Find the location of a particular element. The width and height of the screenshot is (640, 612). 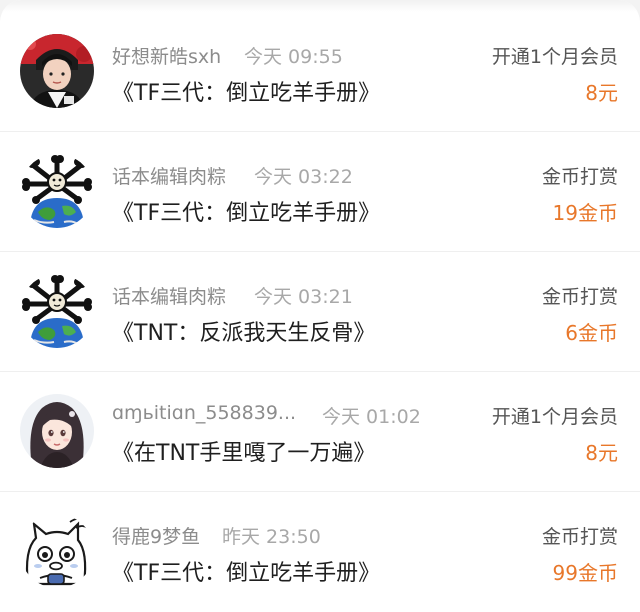

support-amount: 6金币 is located at coordinates (591, 333).